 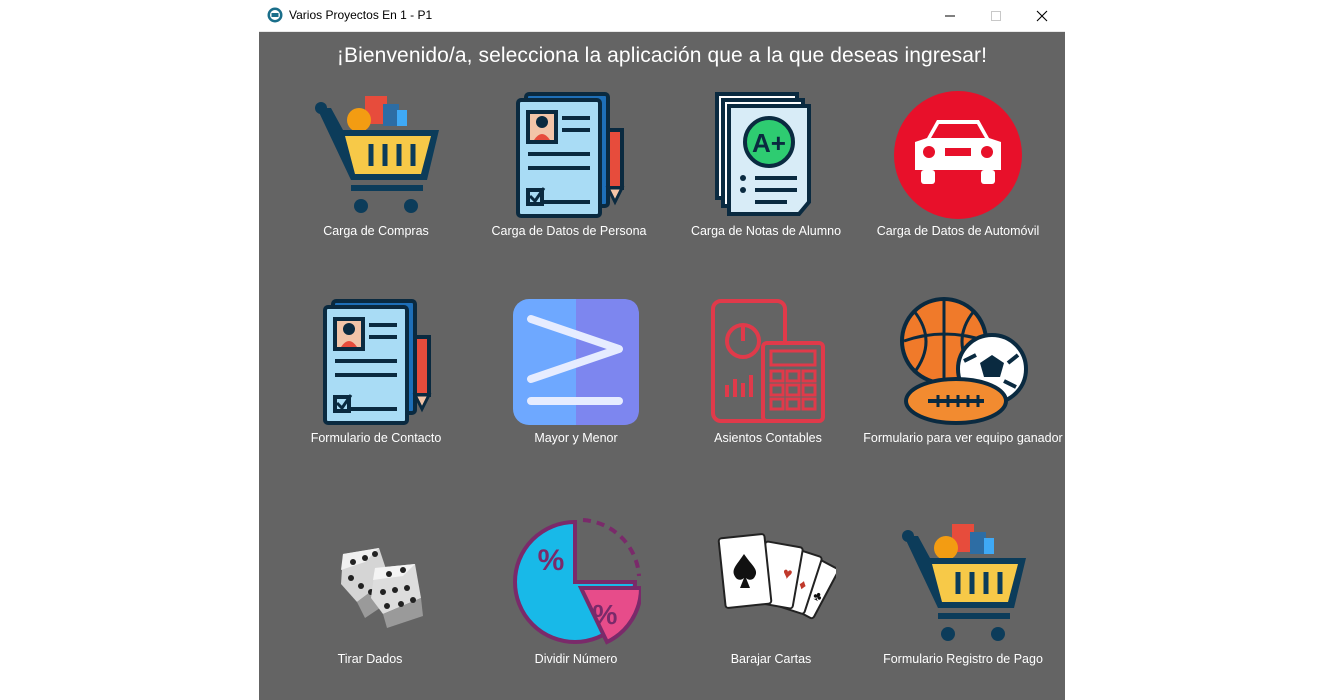 I want to click on maximize-icon, so click(x=996, y=15).